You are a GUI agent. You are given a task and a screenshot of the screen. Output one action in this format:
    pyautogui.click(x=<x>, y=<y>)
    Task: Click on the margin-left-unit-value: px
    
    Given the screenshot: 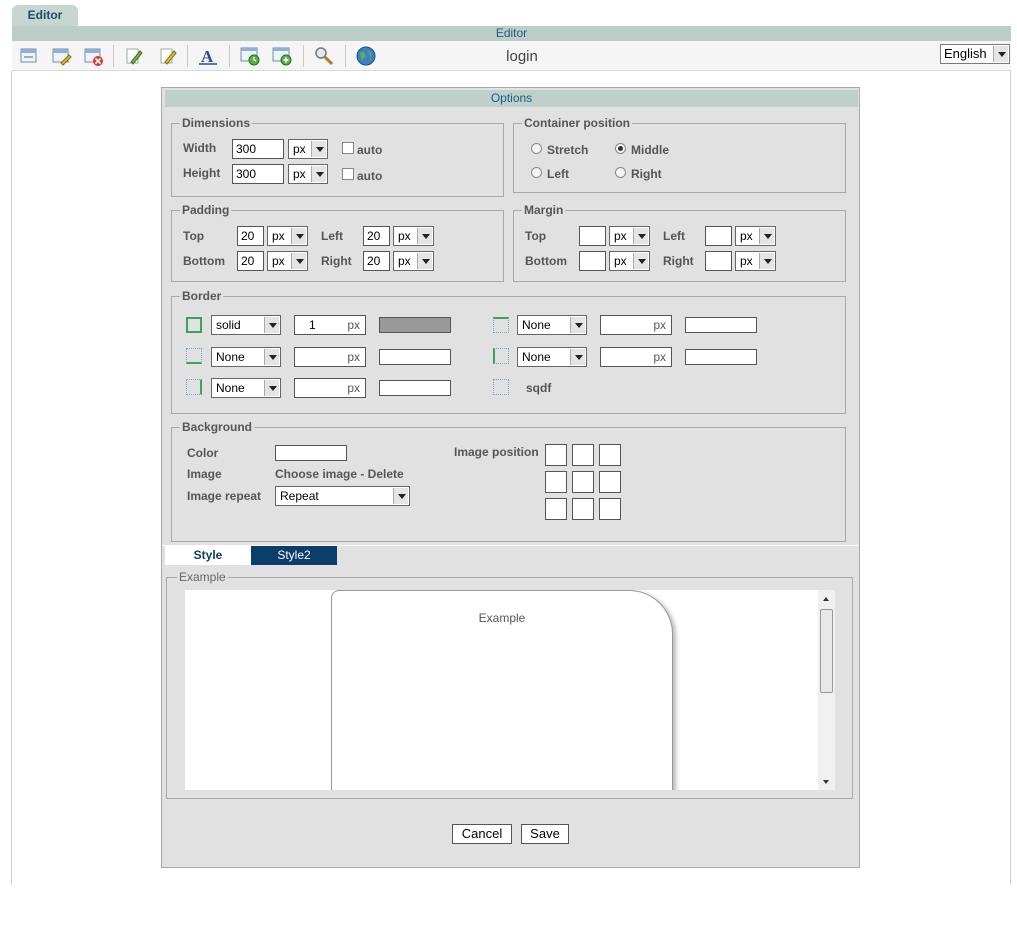 What is the action you would take?
    pyautogui.click(x=746, y=236)
    